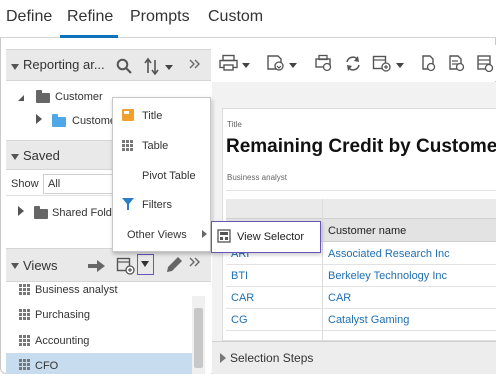 This screenshot has width=496, height=374. What do you see at coordinates (97, 266) in the screenshot?
I see `arrow-right-icon` at bounding box center [97, 266].